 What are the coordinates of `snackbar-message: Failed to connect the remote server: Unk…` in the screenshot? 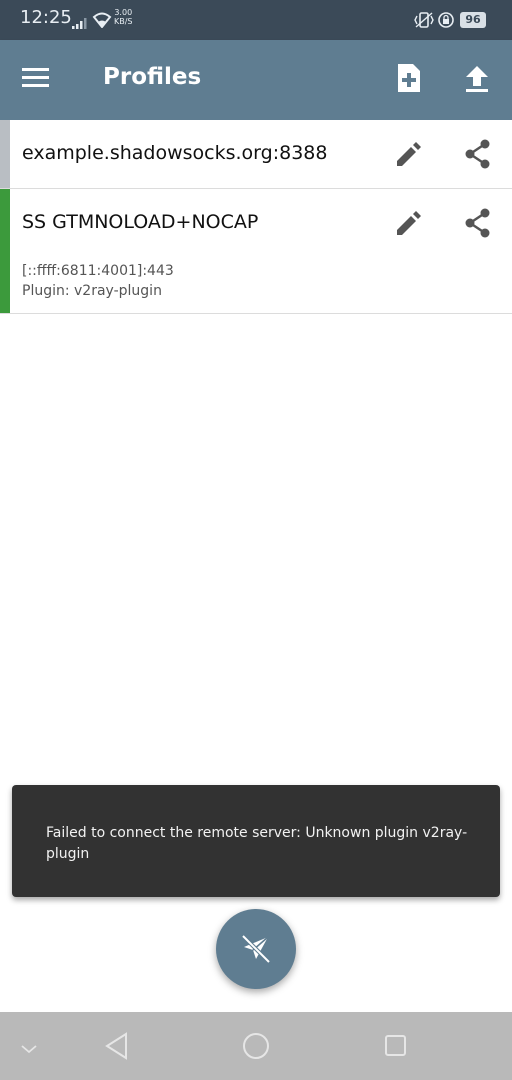 It's located at (257, 843).